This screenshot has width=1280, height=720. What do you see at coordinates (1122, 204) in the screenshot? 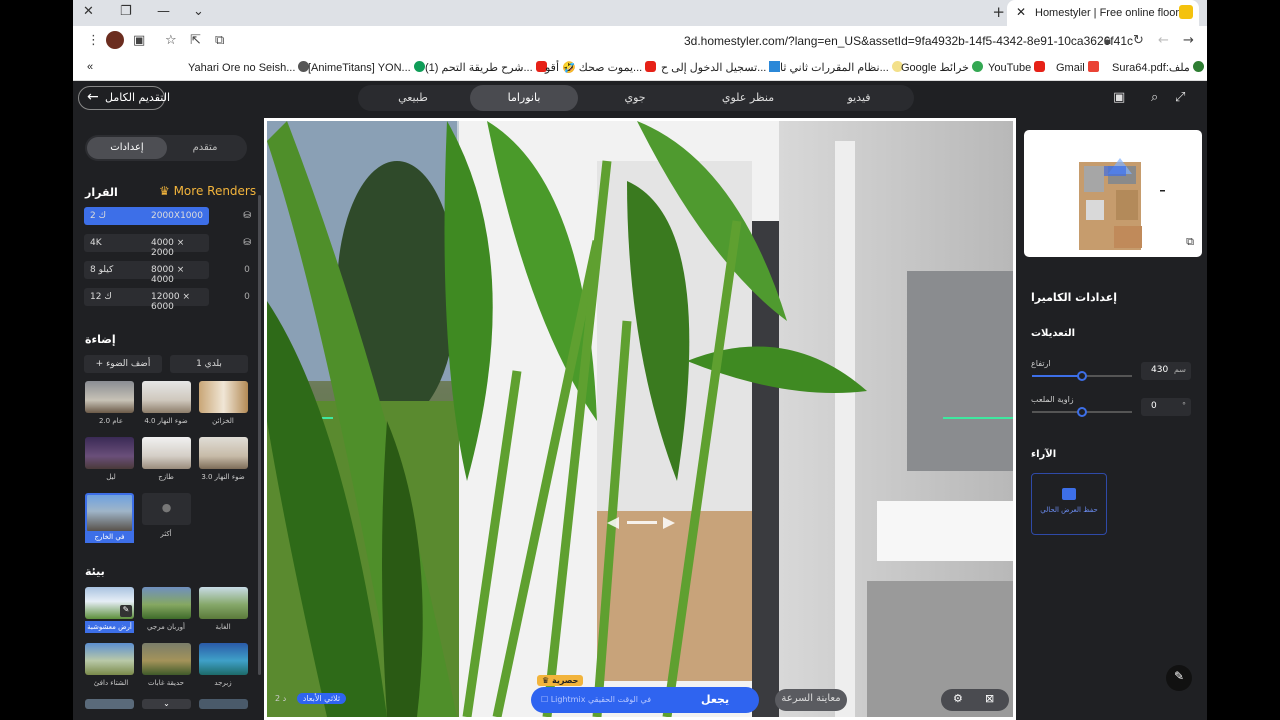
I see `floorplan-preview` at bounding box center [1122, 204].